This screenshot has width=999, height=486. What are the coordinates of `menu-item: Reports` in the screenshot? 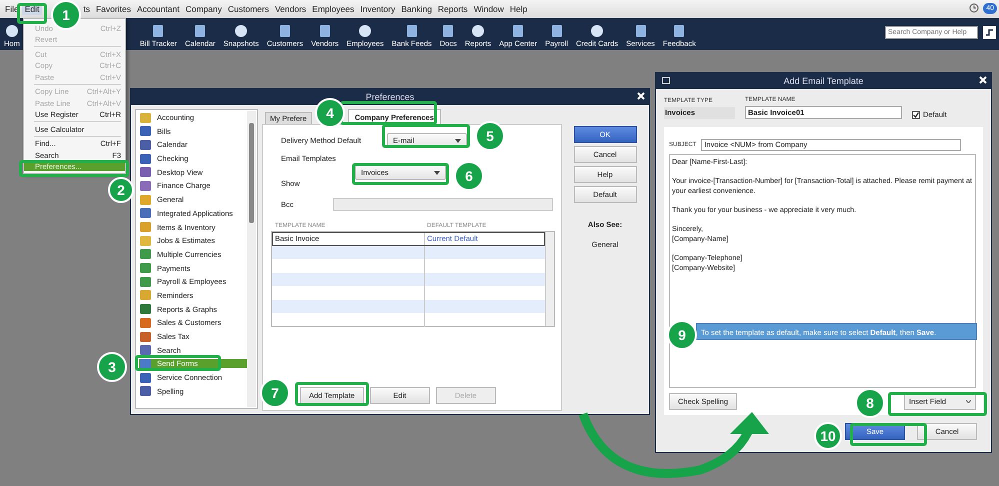 It's located at (452, 9).